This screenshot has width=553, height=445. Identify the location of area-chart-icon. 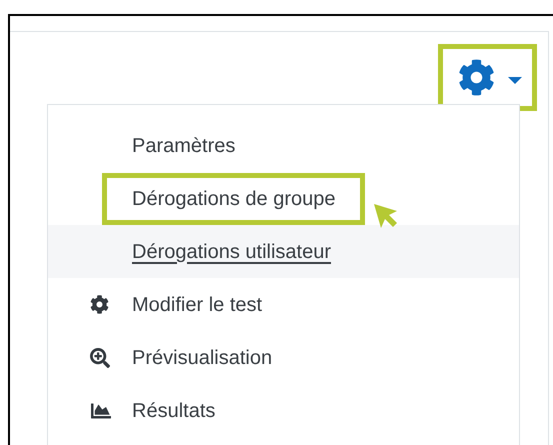
(101, 410).